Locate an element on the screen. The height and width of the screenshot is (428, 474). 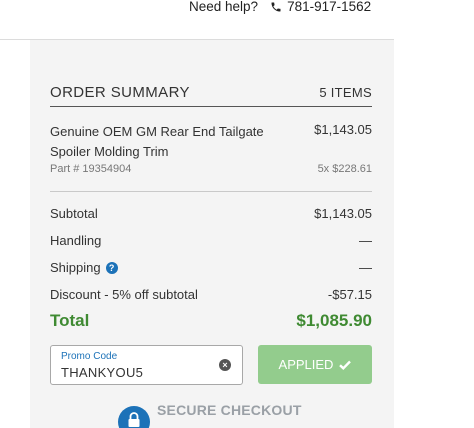
applied-label: APPLIED is located at coordinates (306, 364).